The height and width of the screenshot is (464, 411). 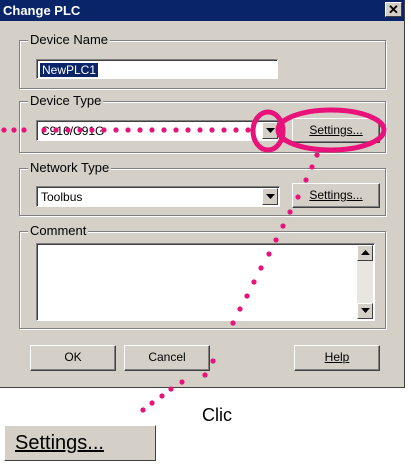 What do you see at coordinates (126, 130) in the screenshot?
I see `dotted-line-left` at bounding box center [126, 130].